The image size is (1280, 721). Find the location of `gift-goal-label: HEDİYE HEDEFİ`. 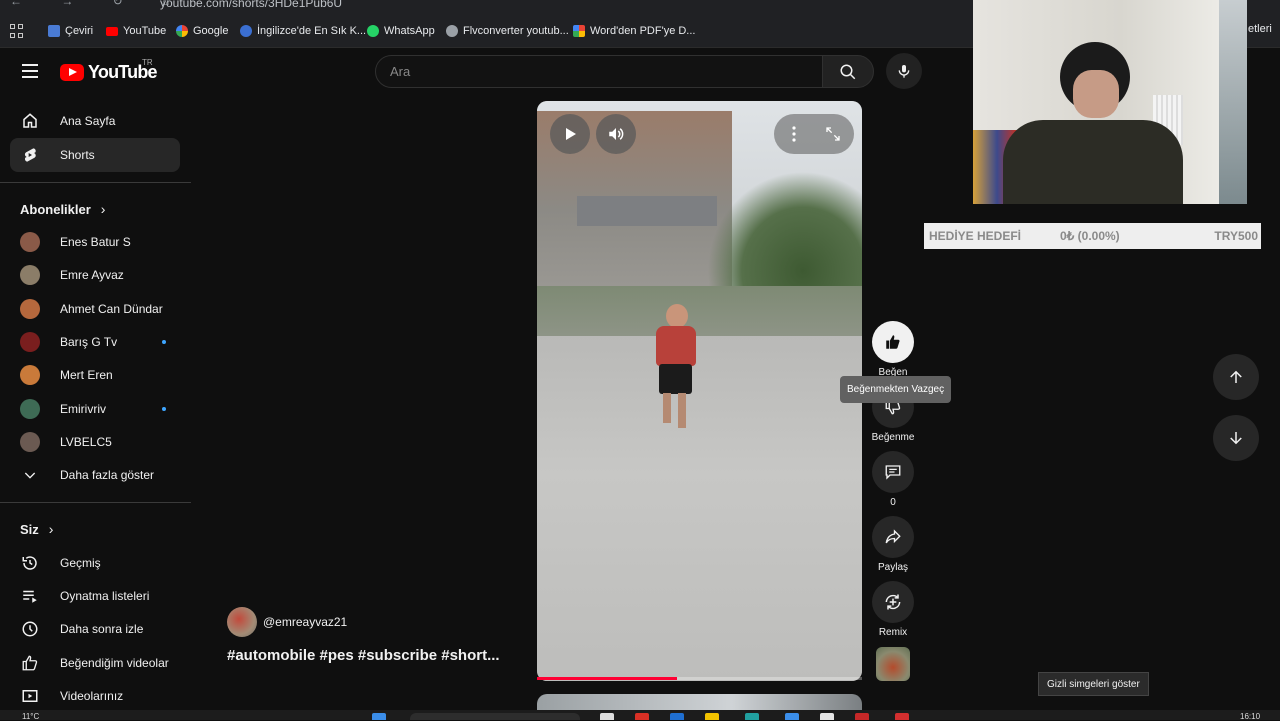

gift-goal-label: HEDİYE HEDEFİ is located at coordinates (975, 236).